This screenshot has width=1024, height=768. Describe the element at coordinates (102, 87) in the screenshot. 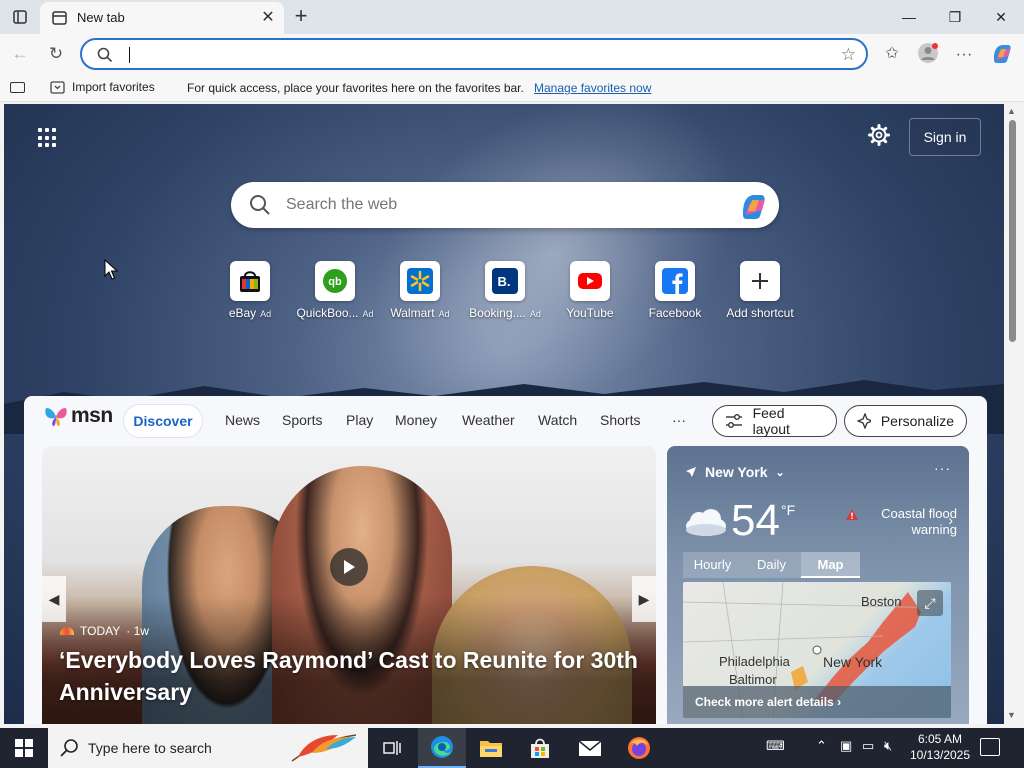

I see `import-favorites-button: Import favorites` at that location.